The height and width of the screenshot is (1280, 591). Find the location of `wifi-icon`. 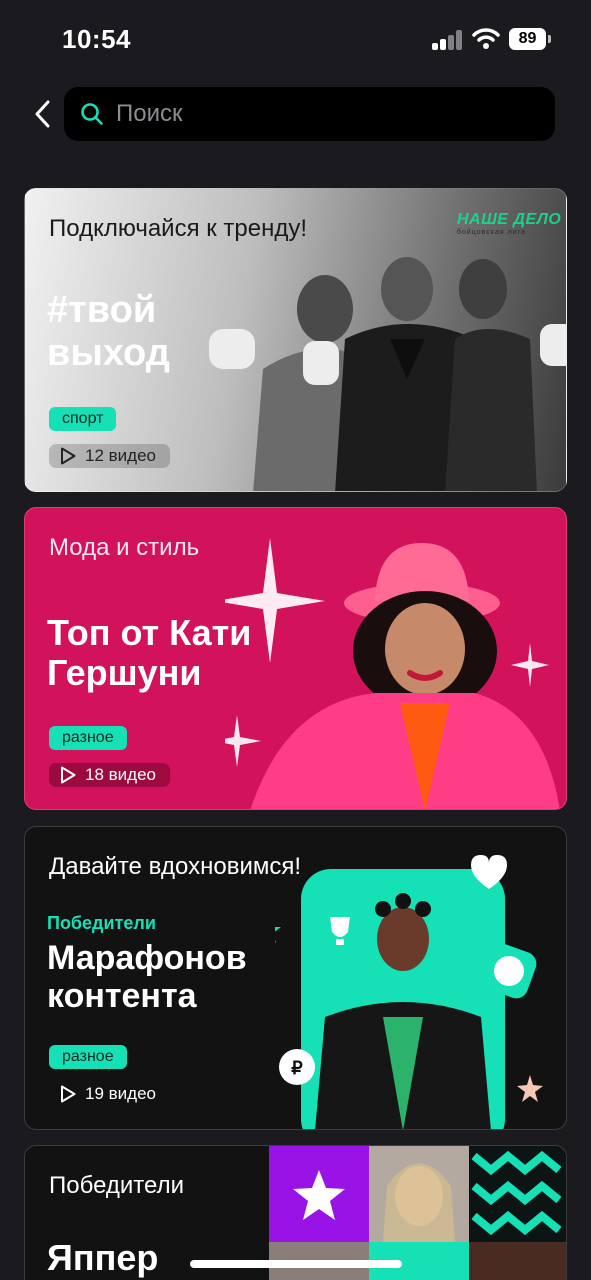

wifi-icon is located at coordinates (486, 38).